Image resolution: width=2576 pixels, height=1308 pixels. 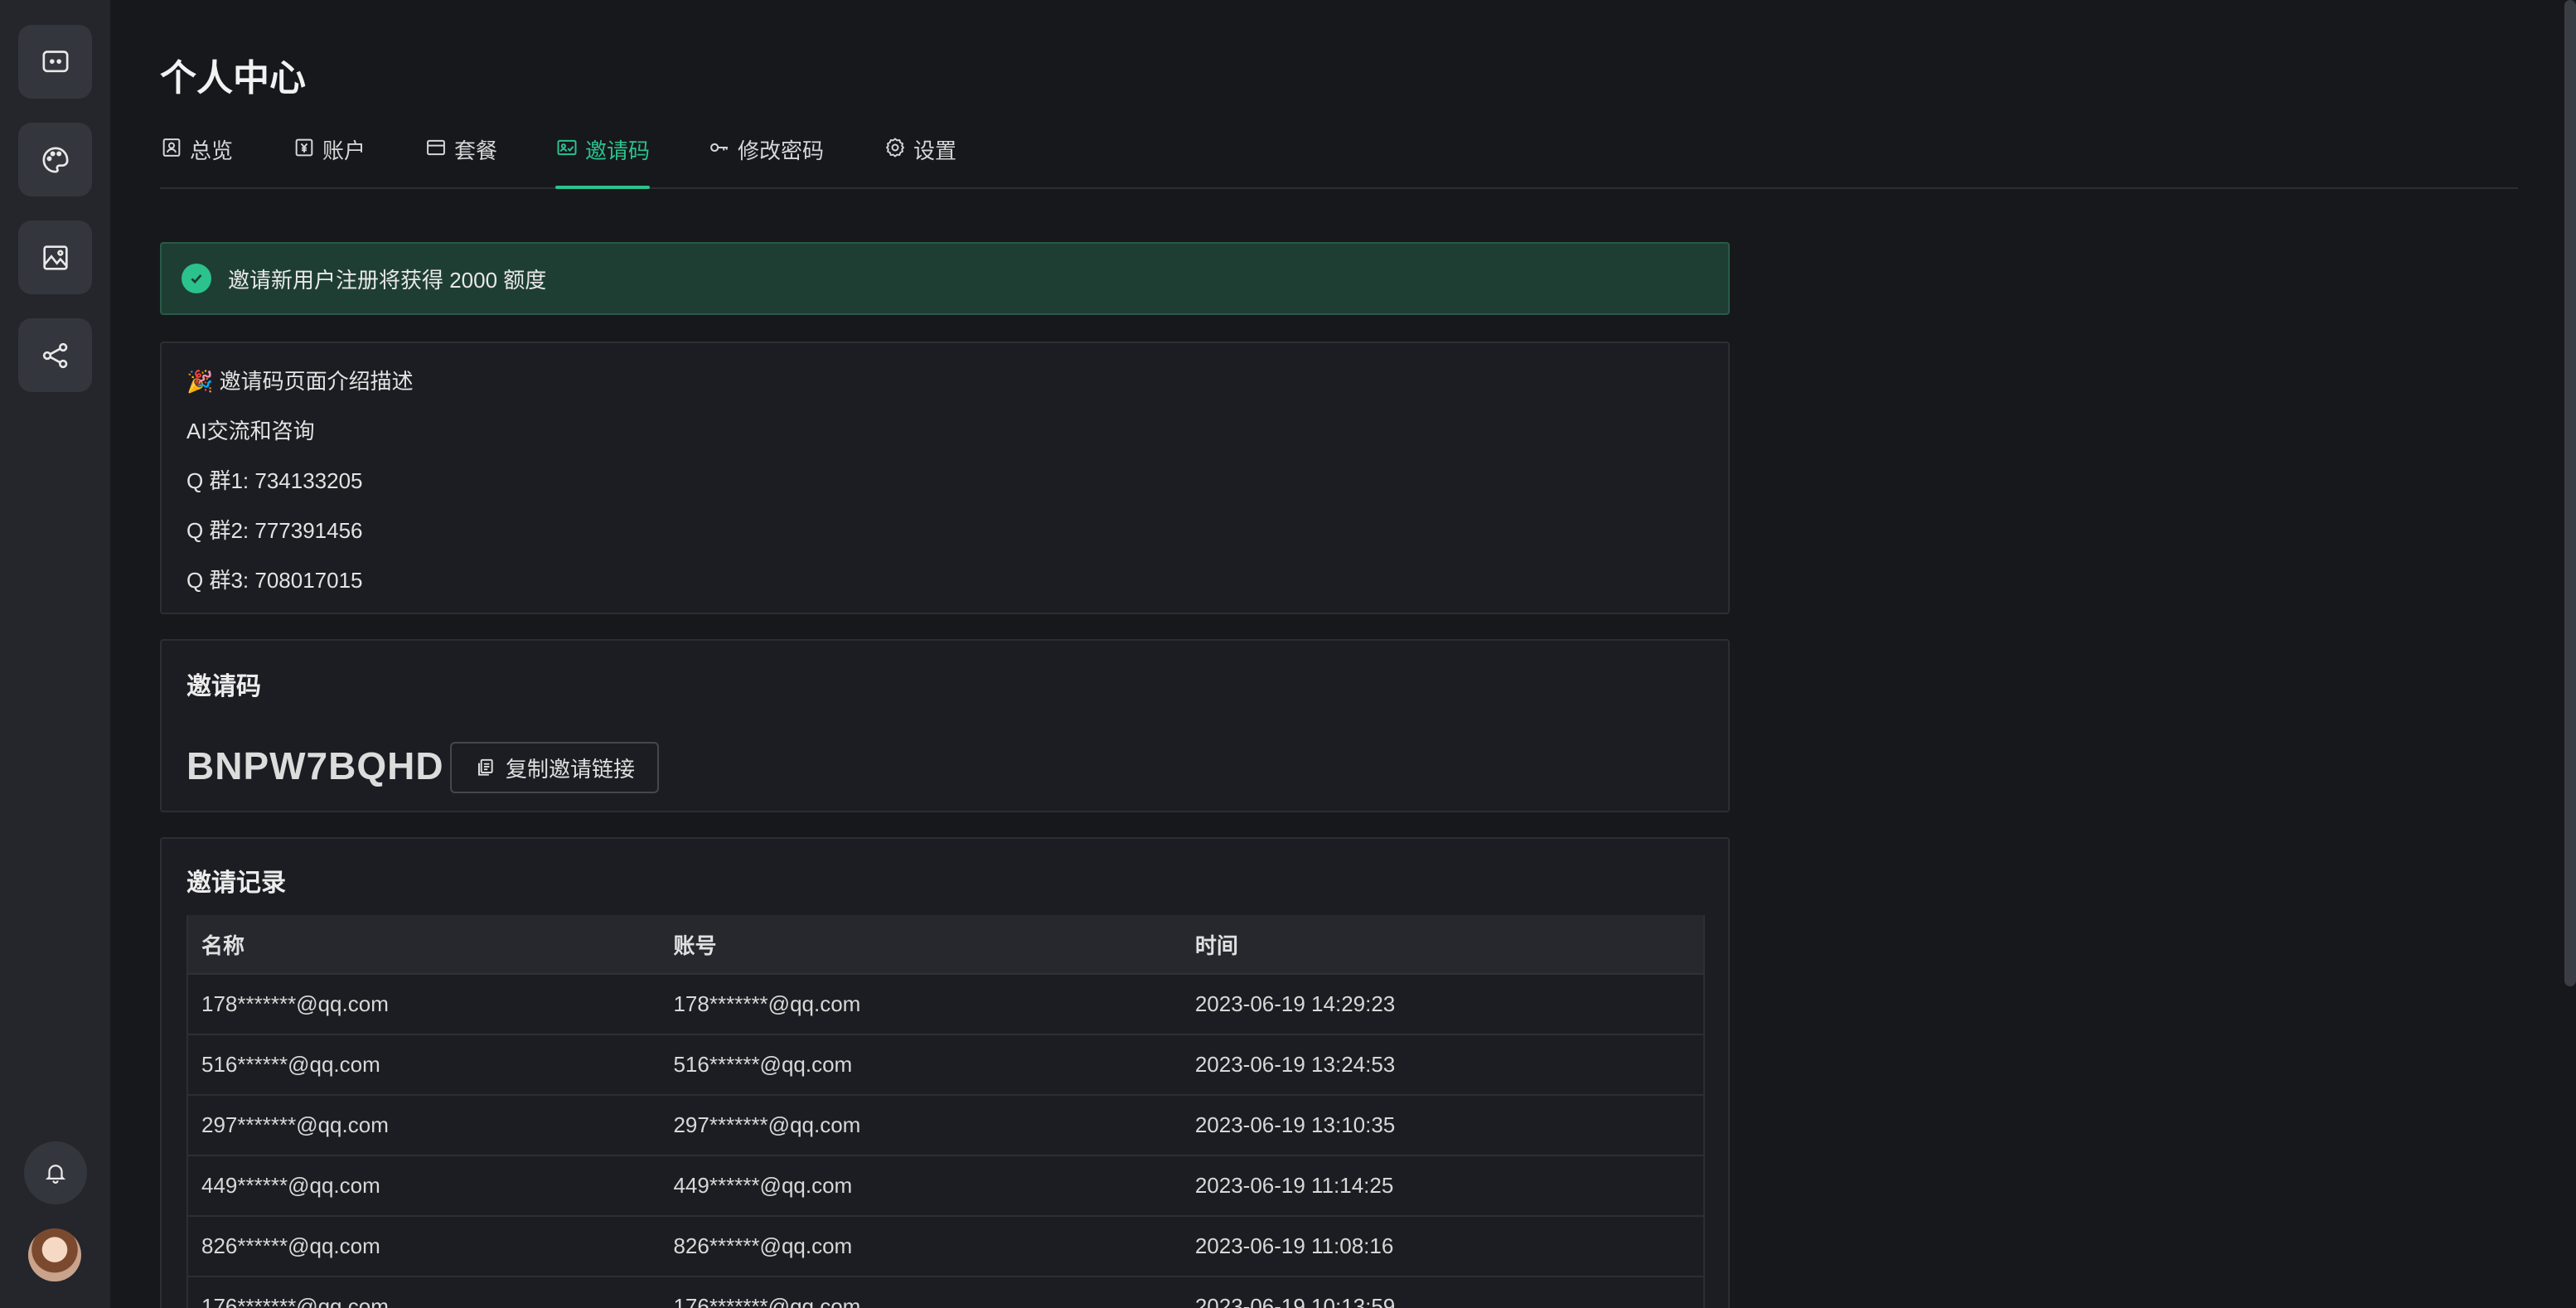 What do you see at coordinates (781, 150) in the screenshot?
I see `tab-label: 修改密码` at bounding box center [781, 150].